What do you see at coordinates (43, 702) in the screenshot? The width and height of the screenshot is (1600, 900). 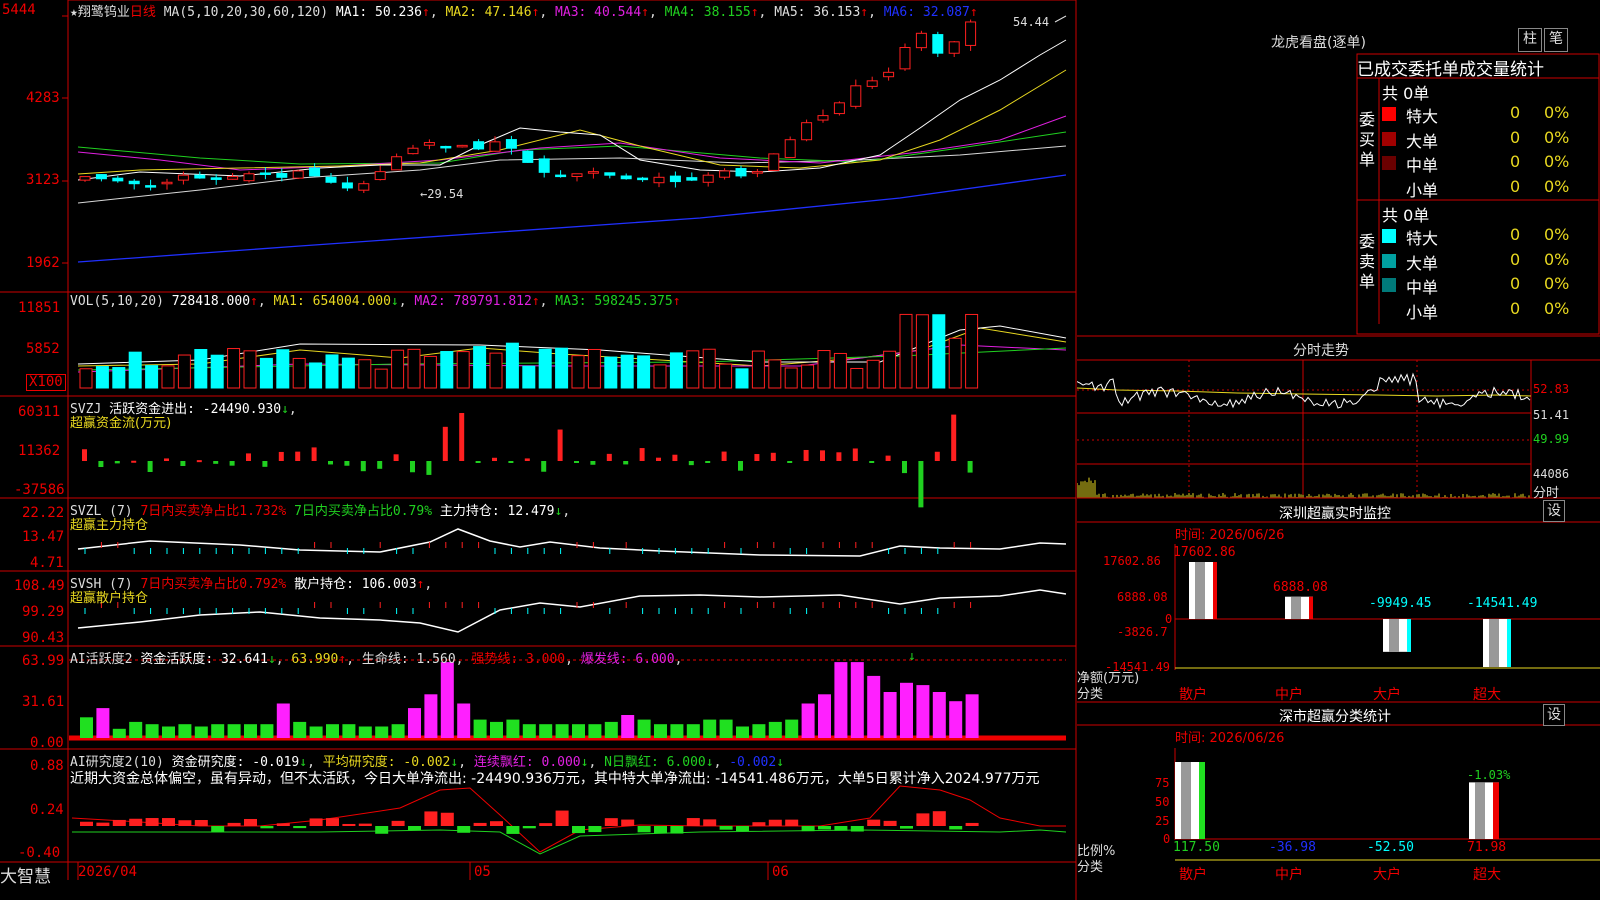 I see `aiact-tick: 31.61` at bounding box center [43, 702].